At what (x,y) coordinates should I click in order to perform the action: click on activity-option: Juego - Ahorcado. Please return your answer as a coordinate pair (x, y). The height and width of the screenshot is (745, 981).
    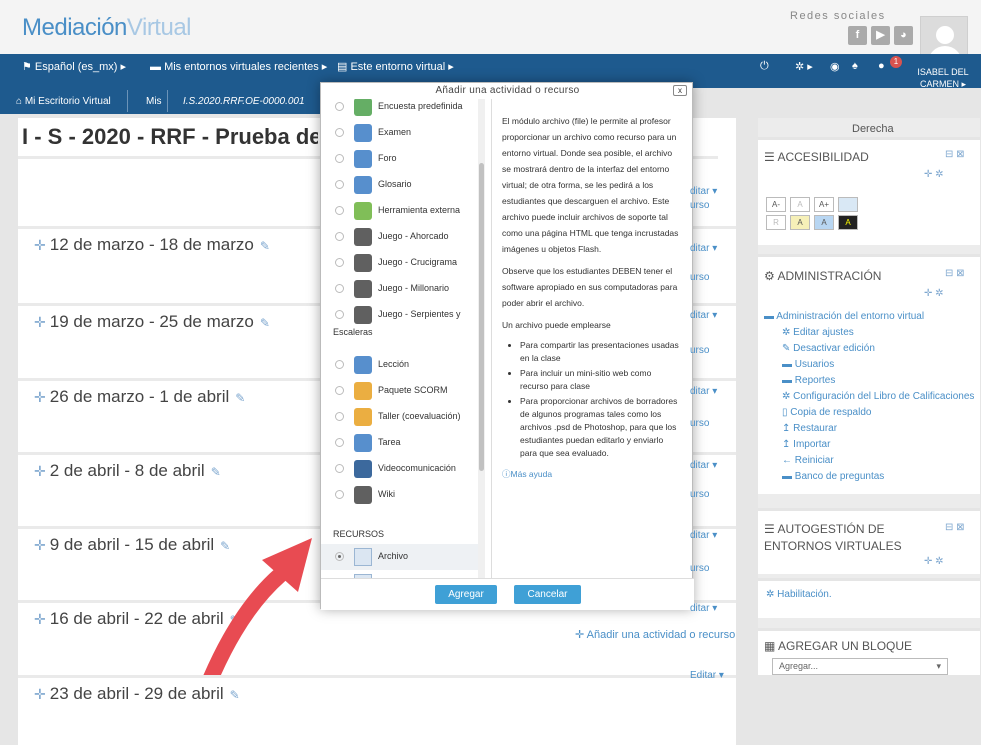
    Looking at the image, I should click on (401, 237).